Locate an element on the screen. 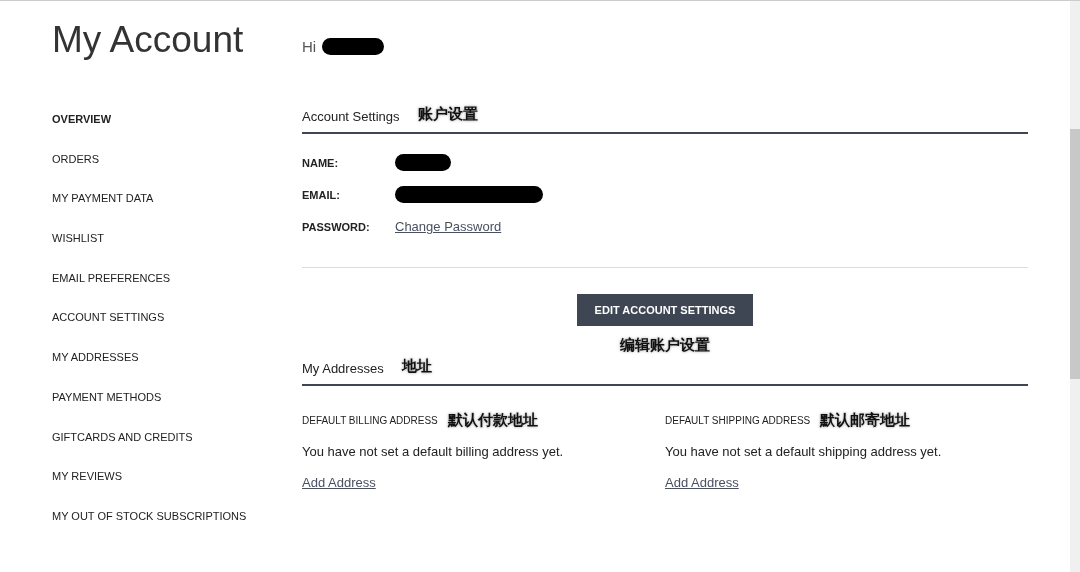 The height and width of the screenshot is (572, 1080). section-heading: Account Settings is located at coordinates (351, 116).